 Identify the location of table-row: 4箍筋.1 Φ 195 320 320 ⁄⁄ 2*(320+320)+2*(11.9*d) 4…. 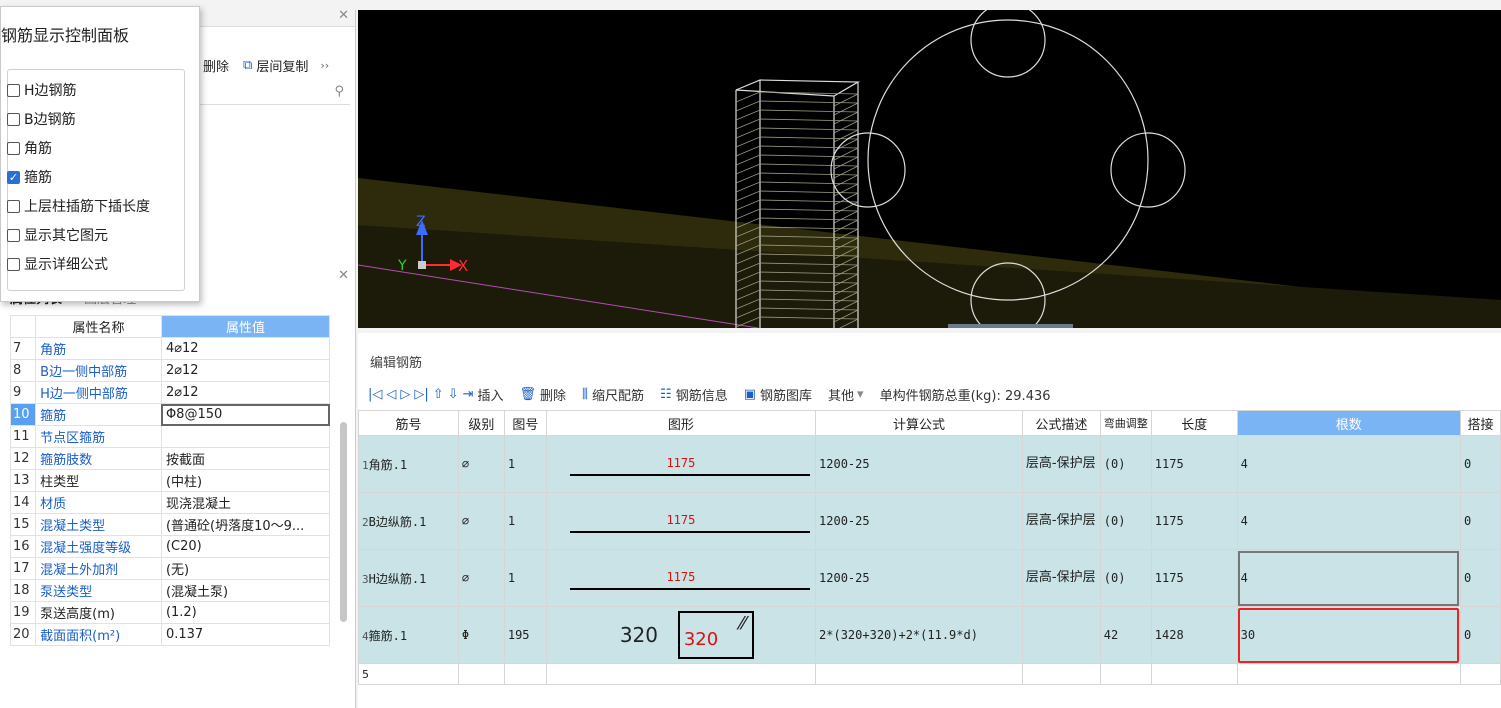
(929, 635).